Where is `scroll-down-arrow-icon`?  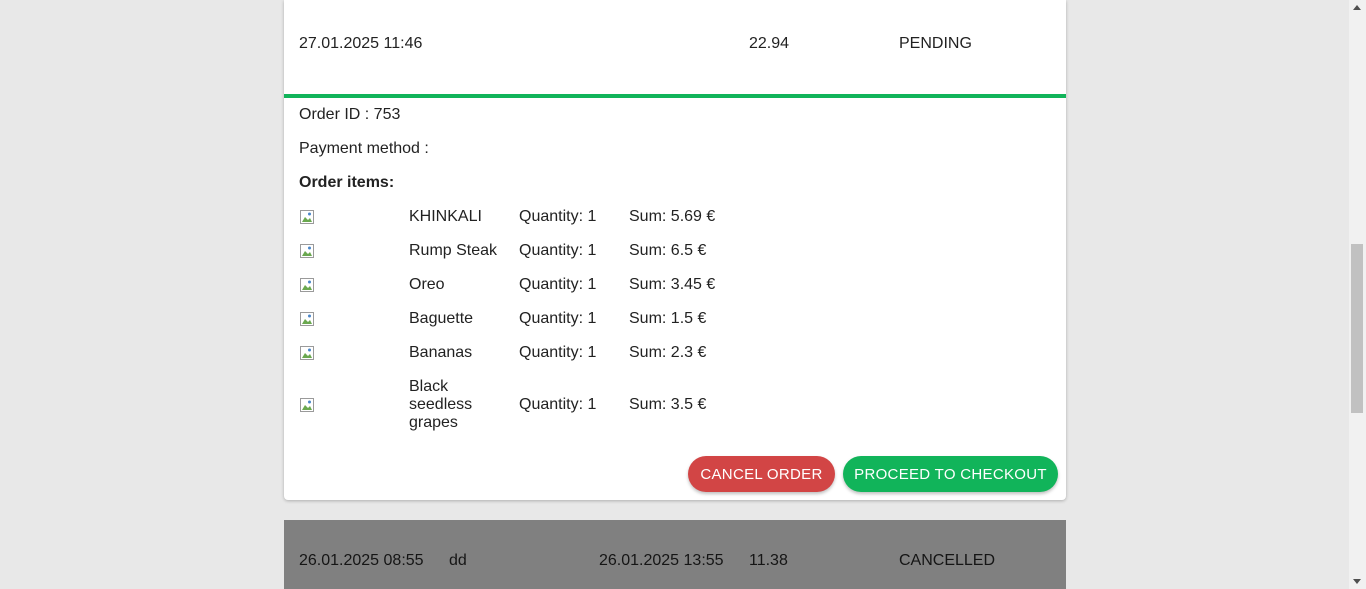
scroll-down-arrow-icon is located at coordinates (1357, 581).